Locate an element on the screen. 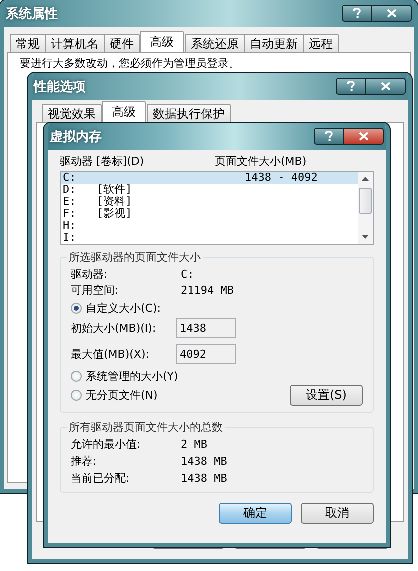 The width and height of the screenshot is (418, 571). tab: 远程 is located at coordinates (321, 43).